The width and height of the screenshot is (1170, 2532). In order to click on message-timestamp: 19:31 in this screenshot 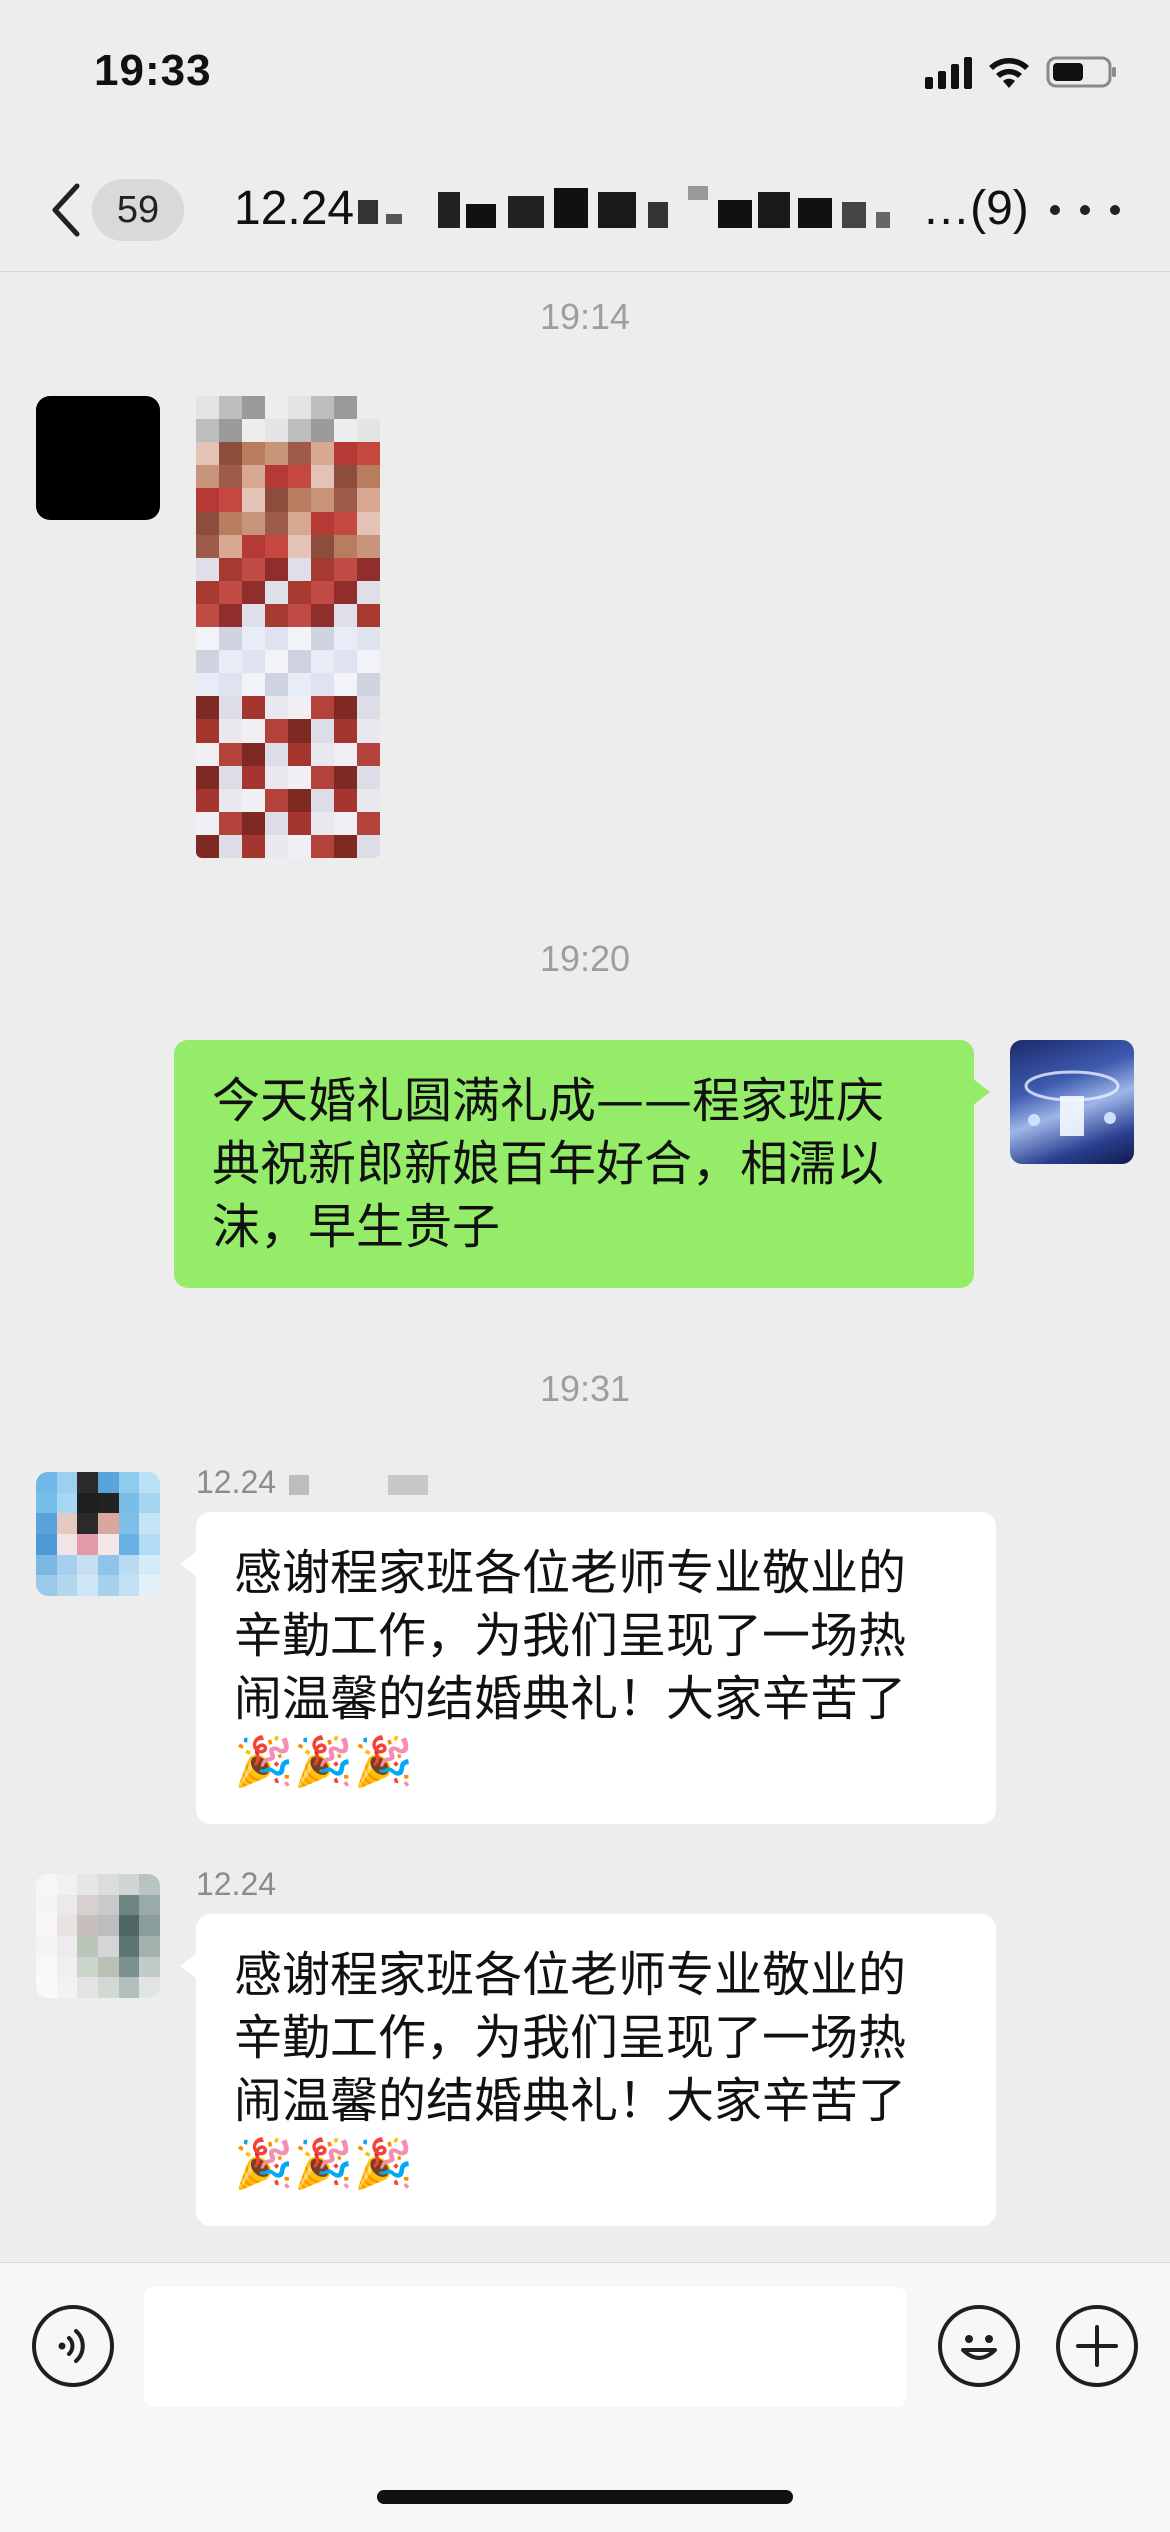, I will do `click(585, 1388)`.